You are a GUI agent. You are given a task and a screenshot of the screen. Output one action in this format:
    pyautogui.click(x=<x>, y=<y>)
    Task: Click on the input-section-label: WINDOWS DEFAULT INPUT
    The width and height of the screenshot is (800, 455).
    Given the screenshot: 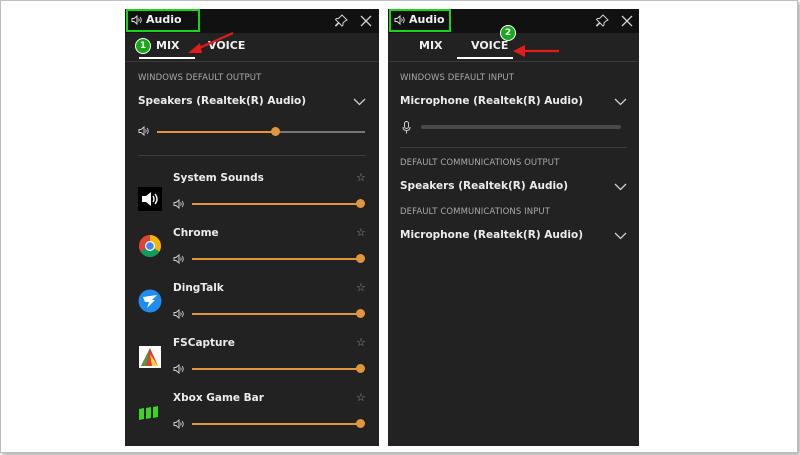 What is the action you would take?
    pyautogui.click(x=457, y=78)
    